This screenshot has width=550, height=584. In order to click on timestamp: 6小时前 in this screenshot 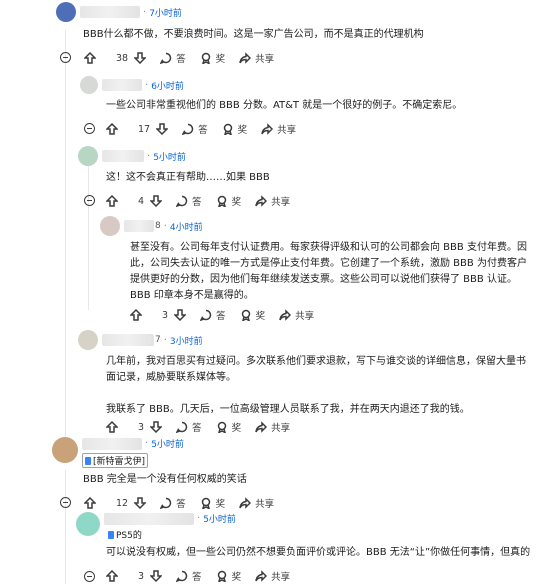, I will do `click(167, 85)`.